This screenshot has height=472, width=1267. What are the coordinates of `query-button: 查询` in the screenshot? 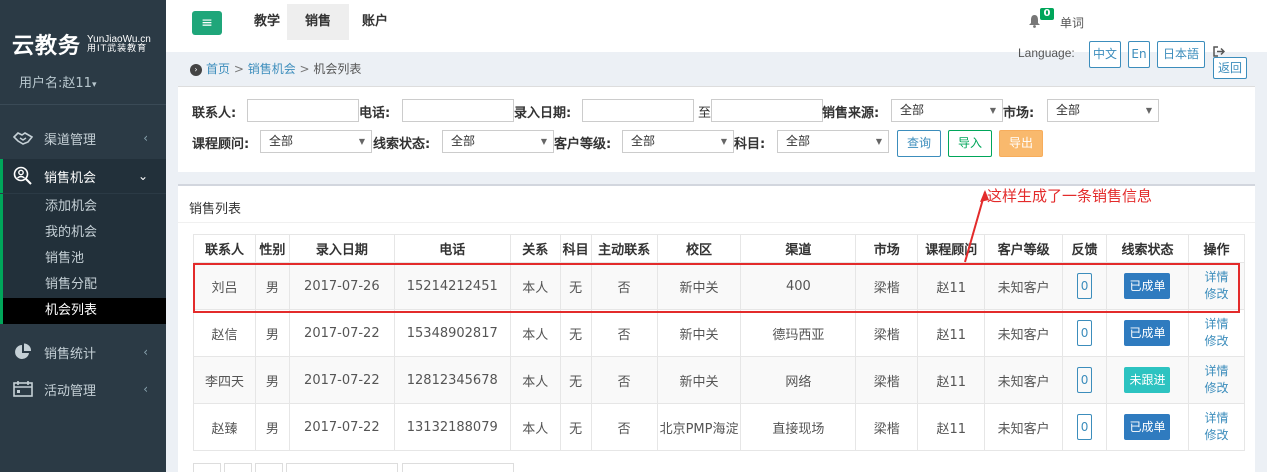 It's located at (919, 143).